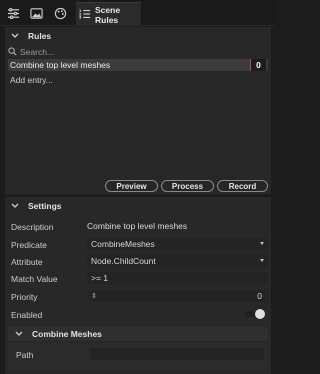  What do you see at coordinates (177, 261) in the screenshot?
I see `attribute-select: Node.ChildCount` at bounding box center [177, 261].